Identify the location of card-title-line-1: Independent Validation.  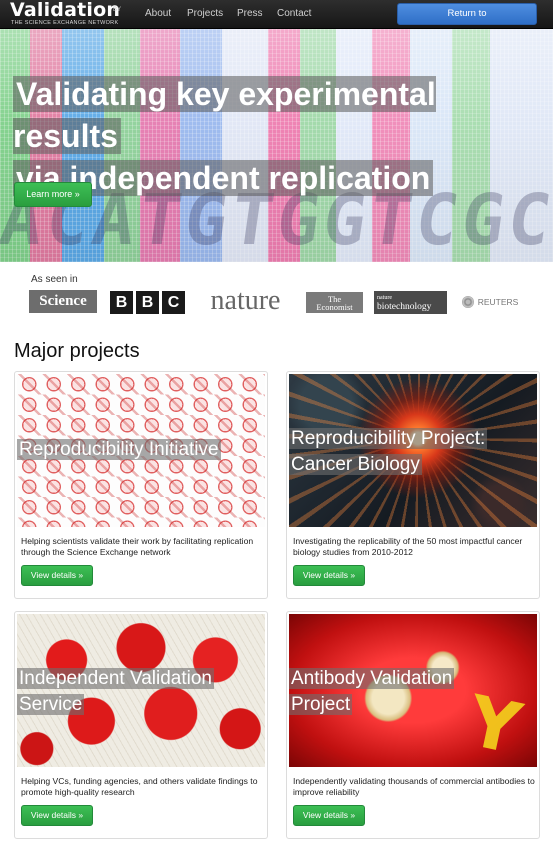
(115, 678).